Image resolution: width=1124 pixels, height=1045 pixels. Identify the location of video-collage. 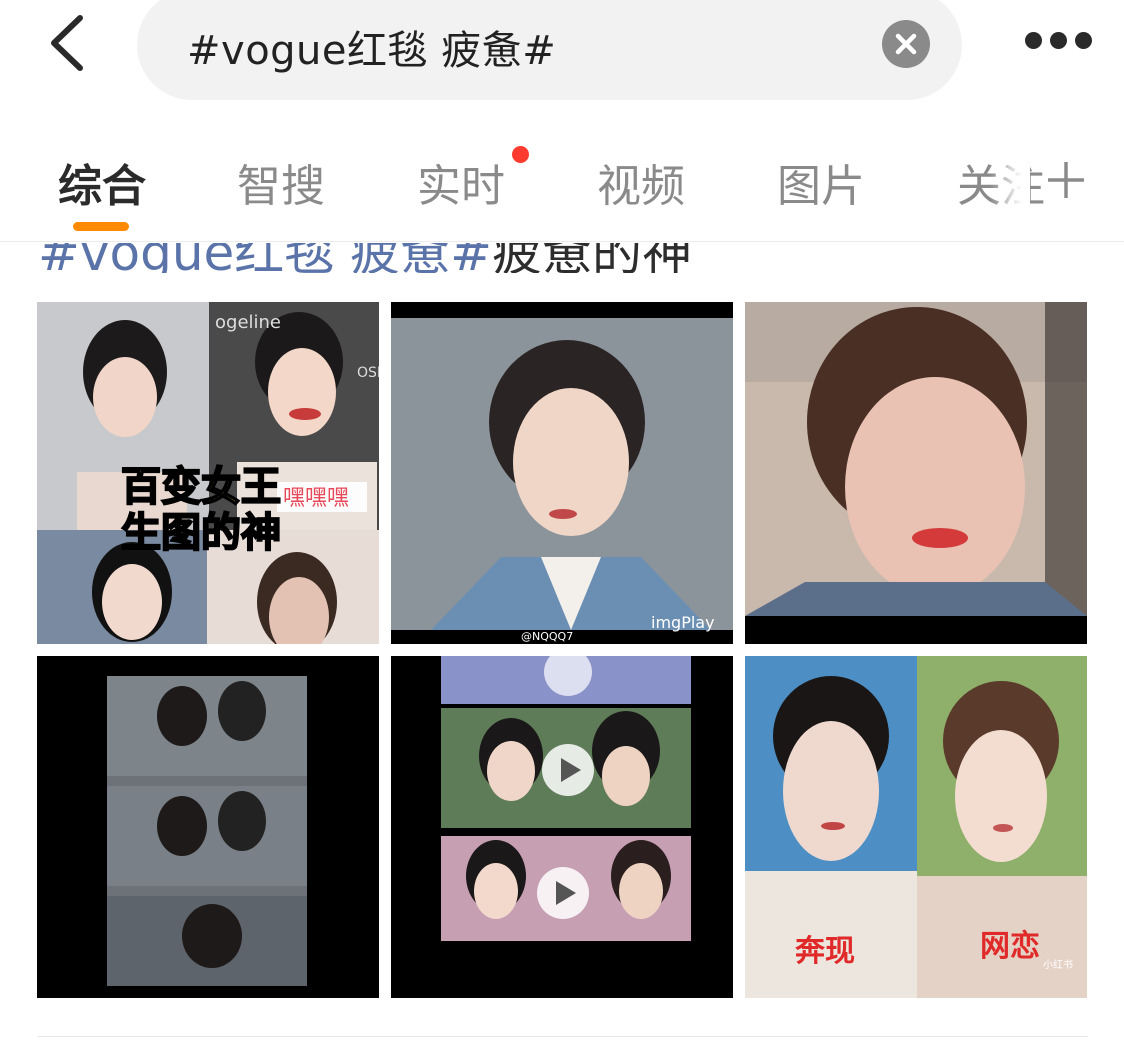
(562, 827).